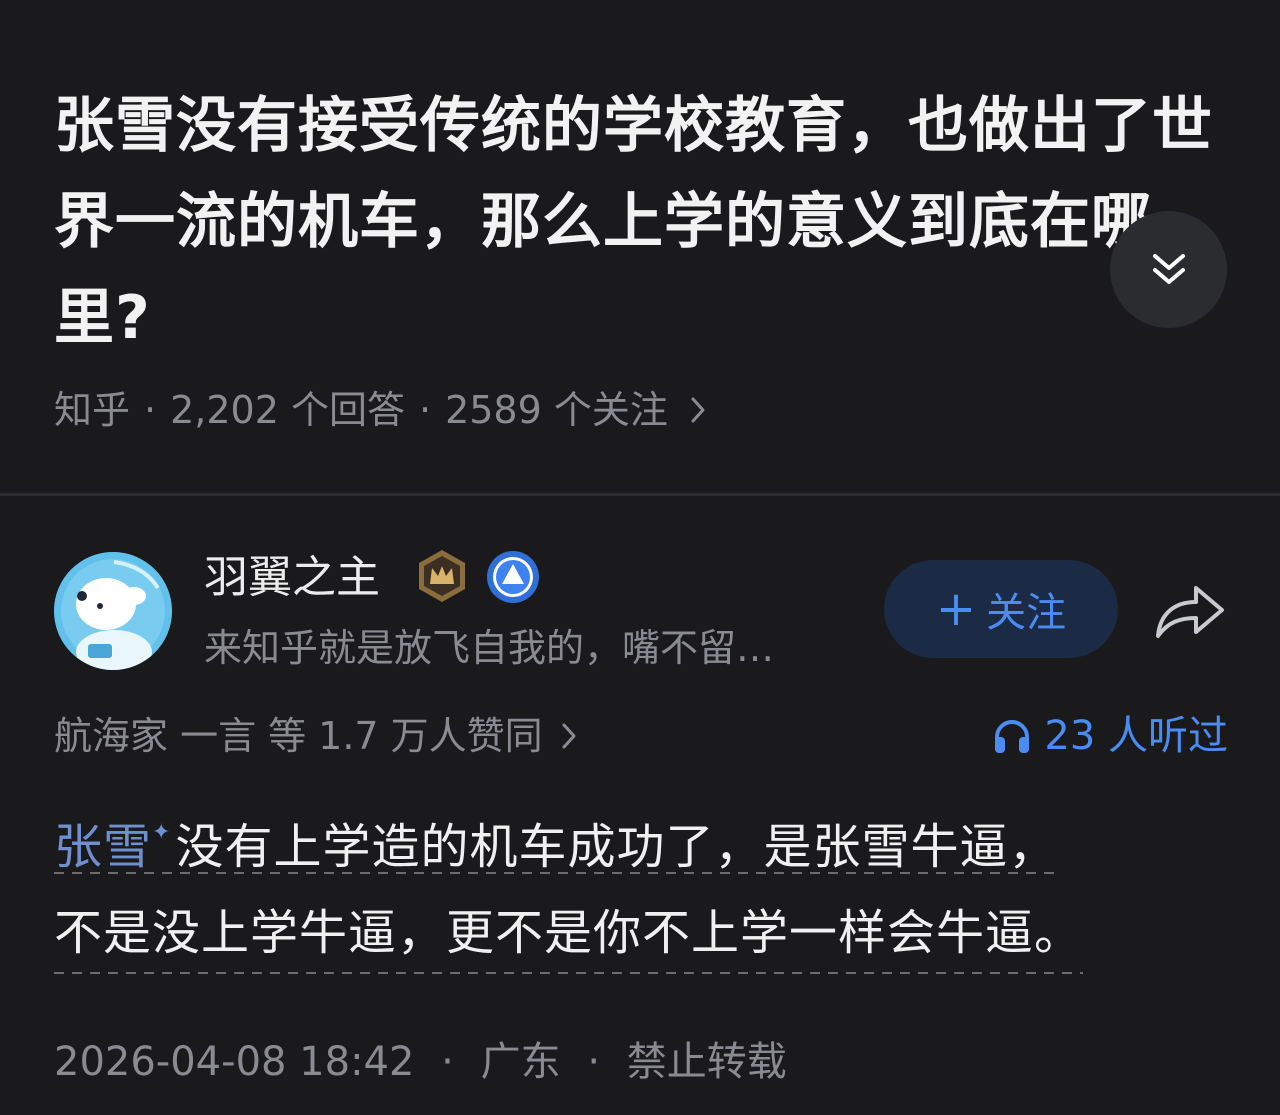 The height and width of the screenshot is (1115, 1280). I want to click on listen-count: 23 人听过, so click(1136, 736).